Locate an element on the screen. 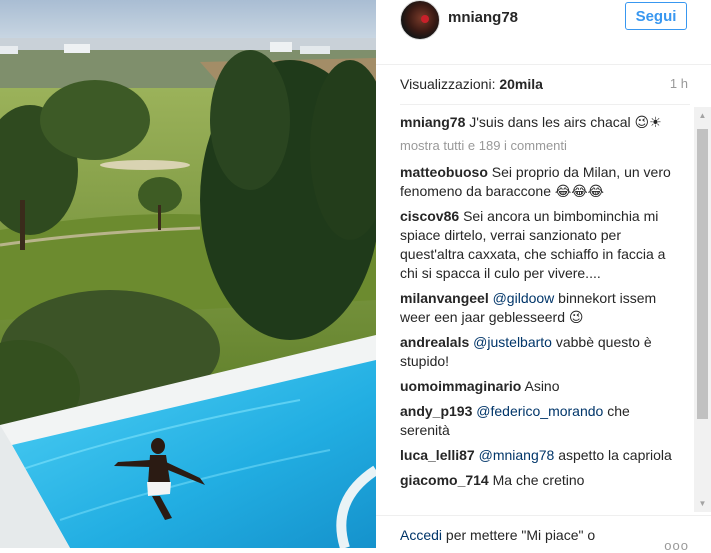 The image size is (711, 553). scroll-up-arrow-icon: ▲ is located at coordinates (702, 115).